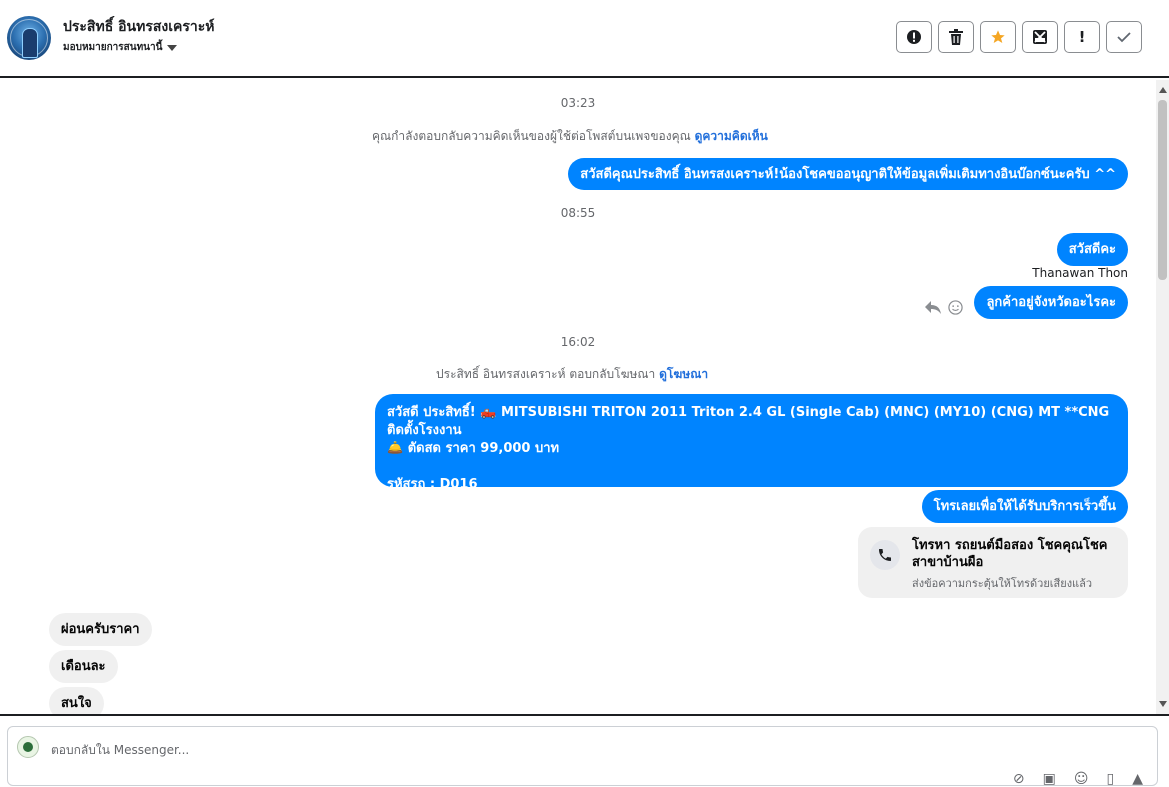 The width and height of the screenshot is (1169, 787). I want to click on phone-icon, so click(885, 555).